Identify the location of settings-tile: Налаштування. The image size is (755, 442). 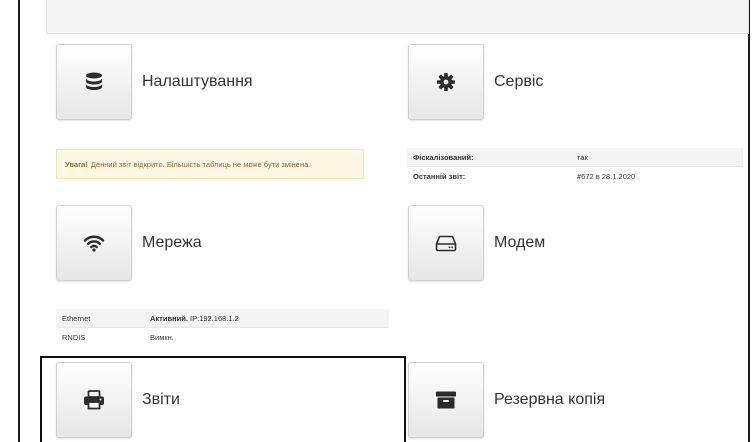
(154, 82).